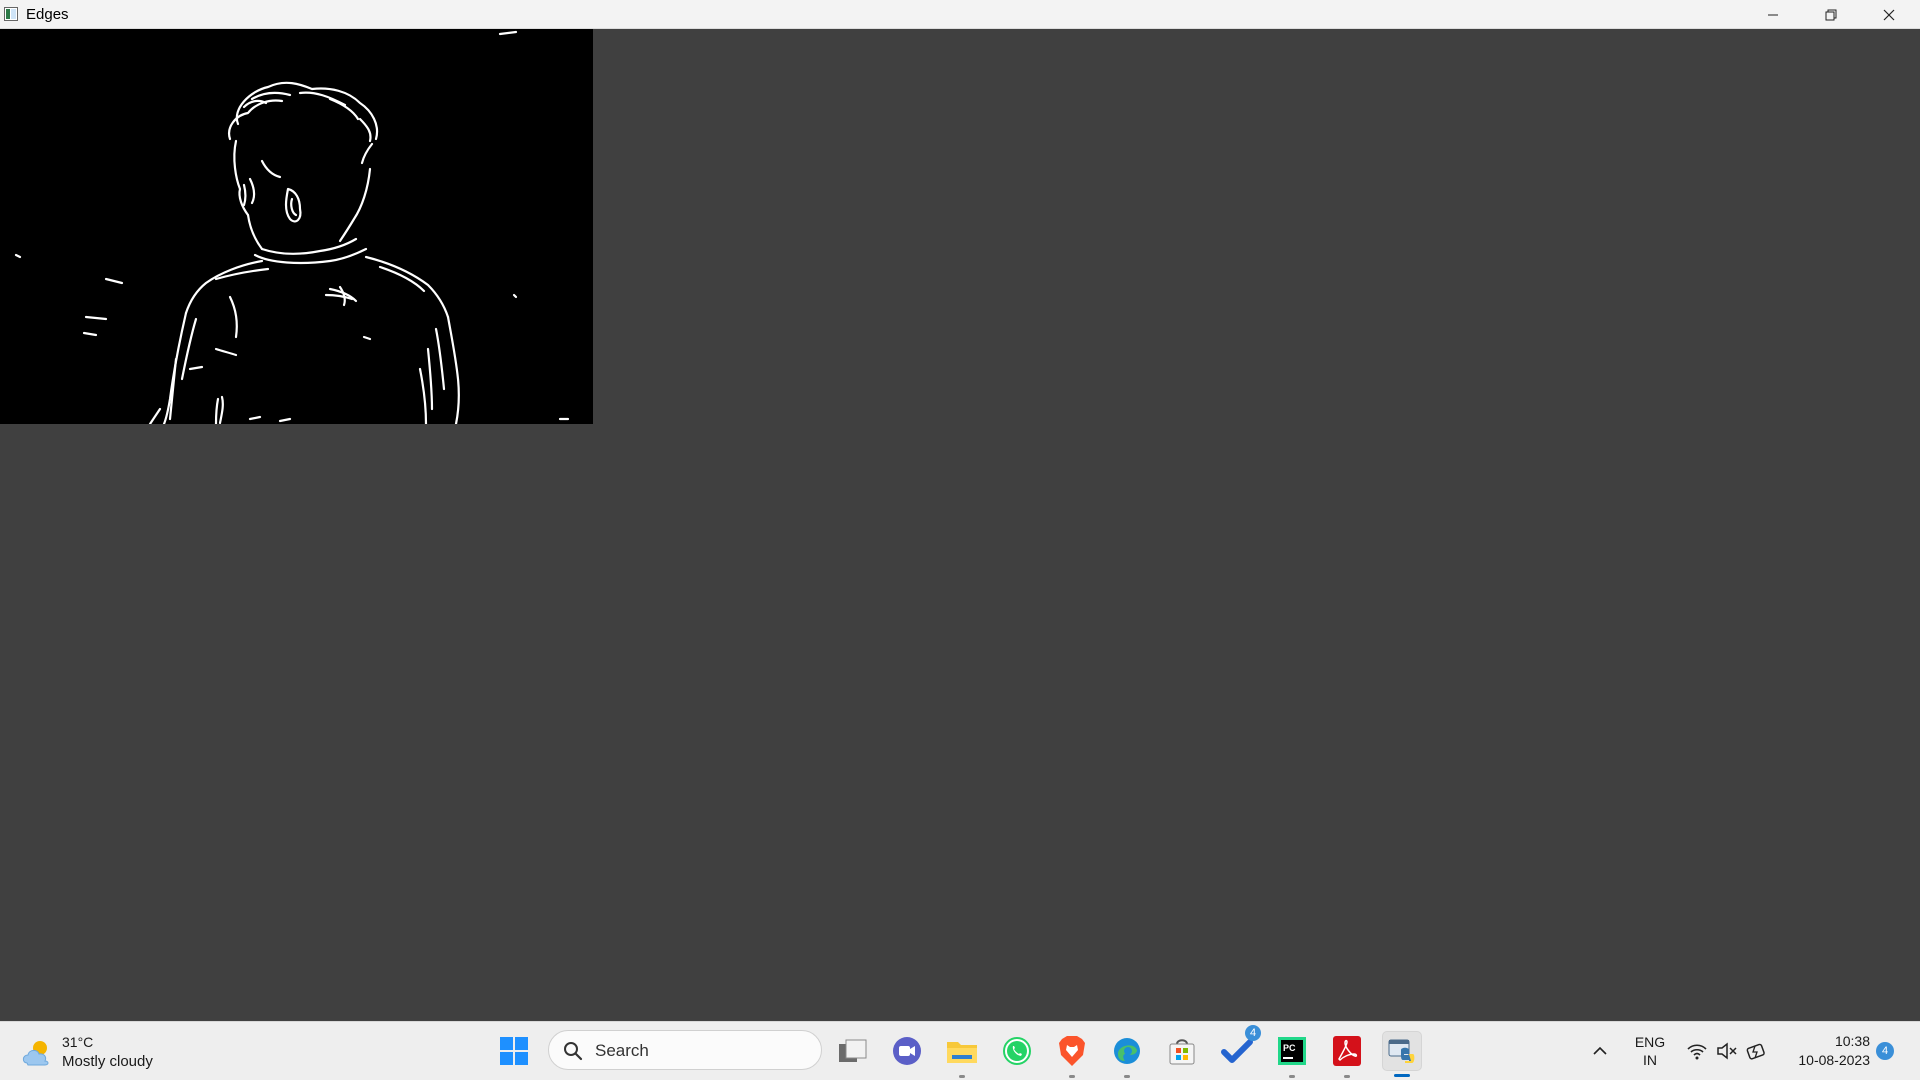  I want to click on close-icon, so click(1889, 14).